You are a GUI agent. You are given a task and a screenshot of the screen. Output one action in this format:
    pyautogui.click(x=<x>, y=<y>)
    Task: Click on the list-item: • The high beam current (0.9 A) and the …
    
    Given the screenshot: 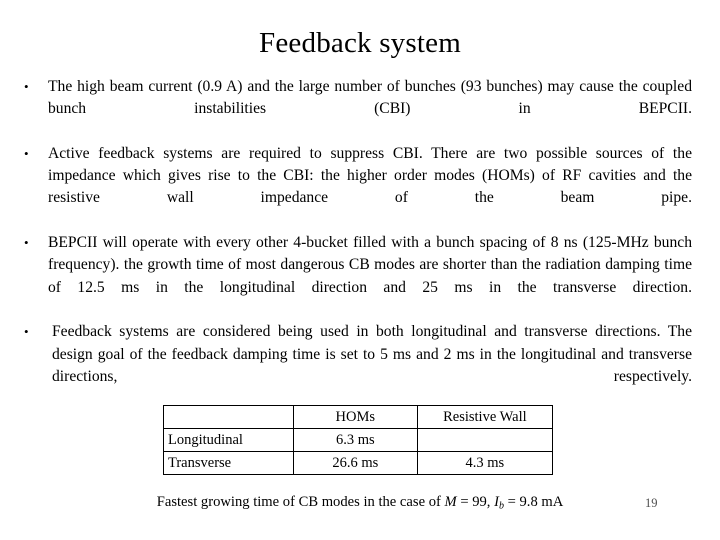 What is the action you would take?
    pyautogui.click(x=360, y=109)
    